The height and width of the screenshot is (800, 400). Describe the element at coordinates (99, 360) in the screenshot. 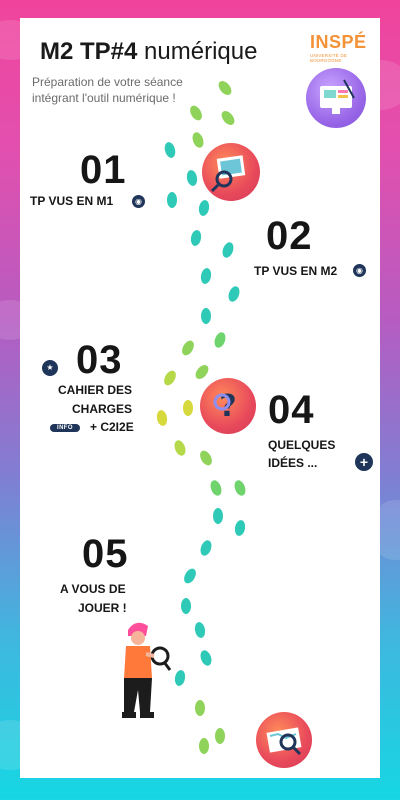

I see `step-number: 03` at that location.